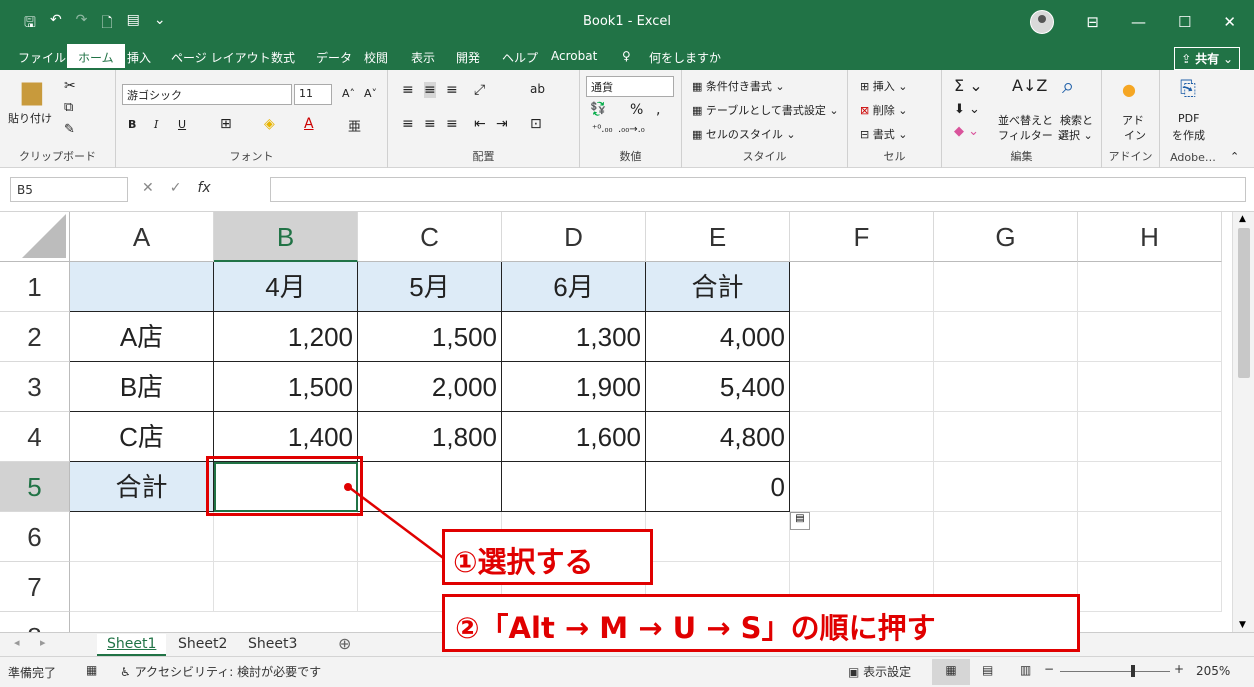 The image size is (1254, 687). I want to click on cell-e1: 合計, so click(718, 287).